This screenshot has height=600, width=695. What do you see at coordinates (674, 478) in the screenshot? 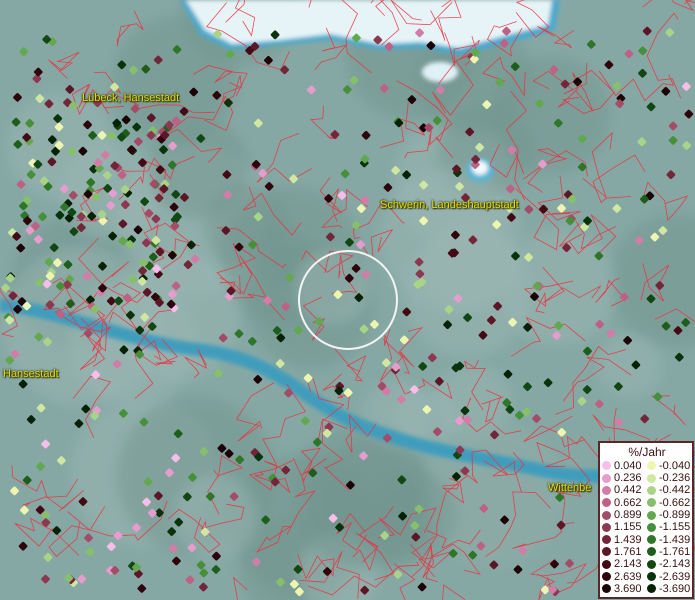
I see `legend-value: -0.236` at bounding box center [674, 478].